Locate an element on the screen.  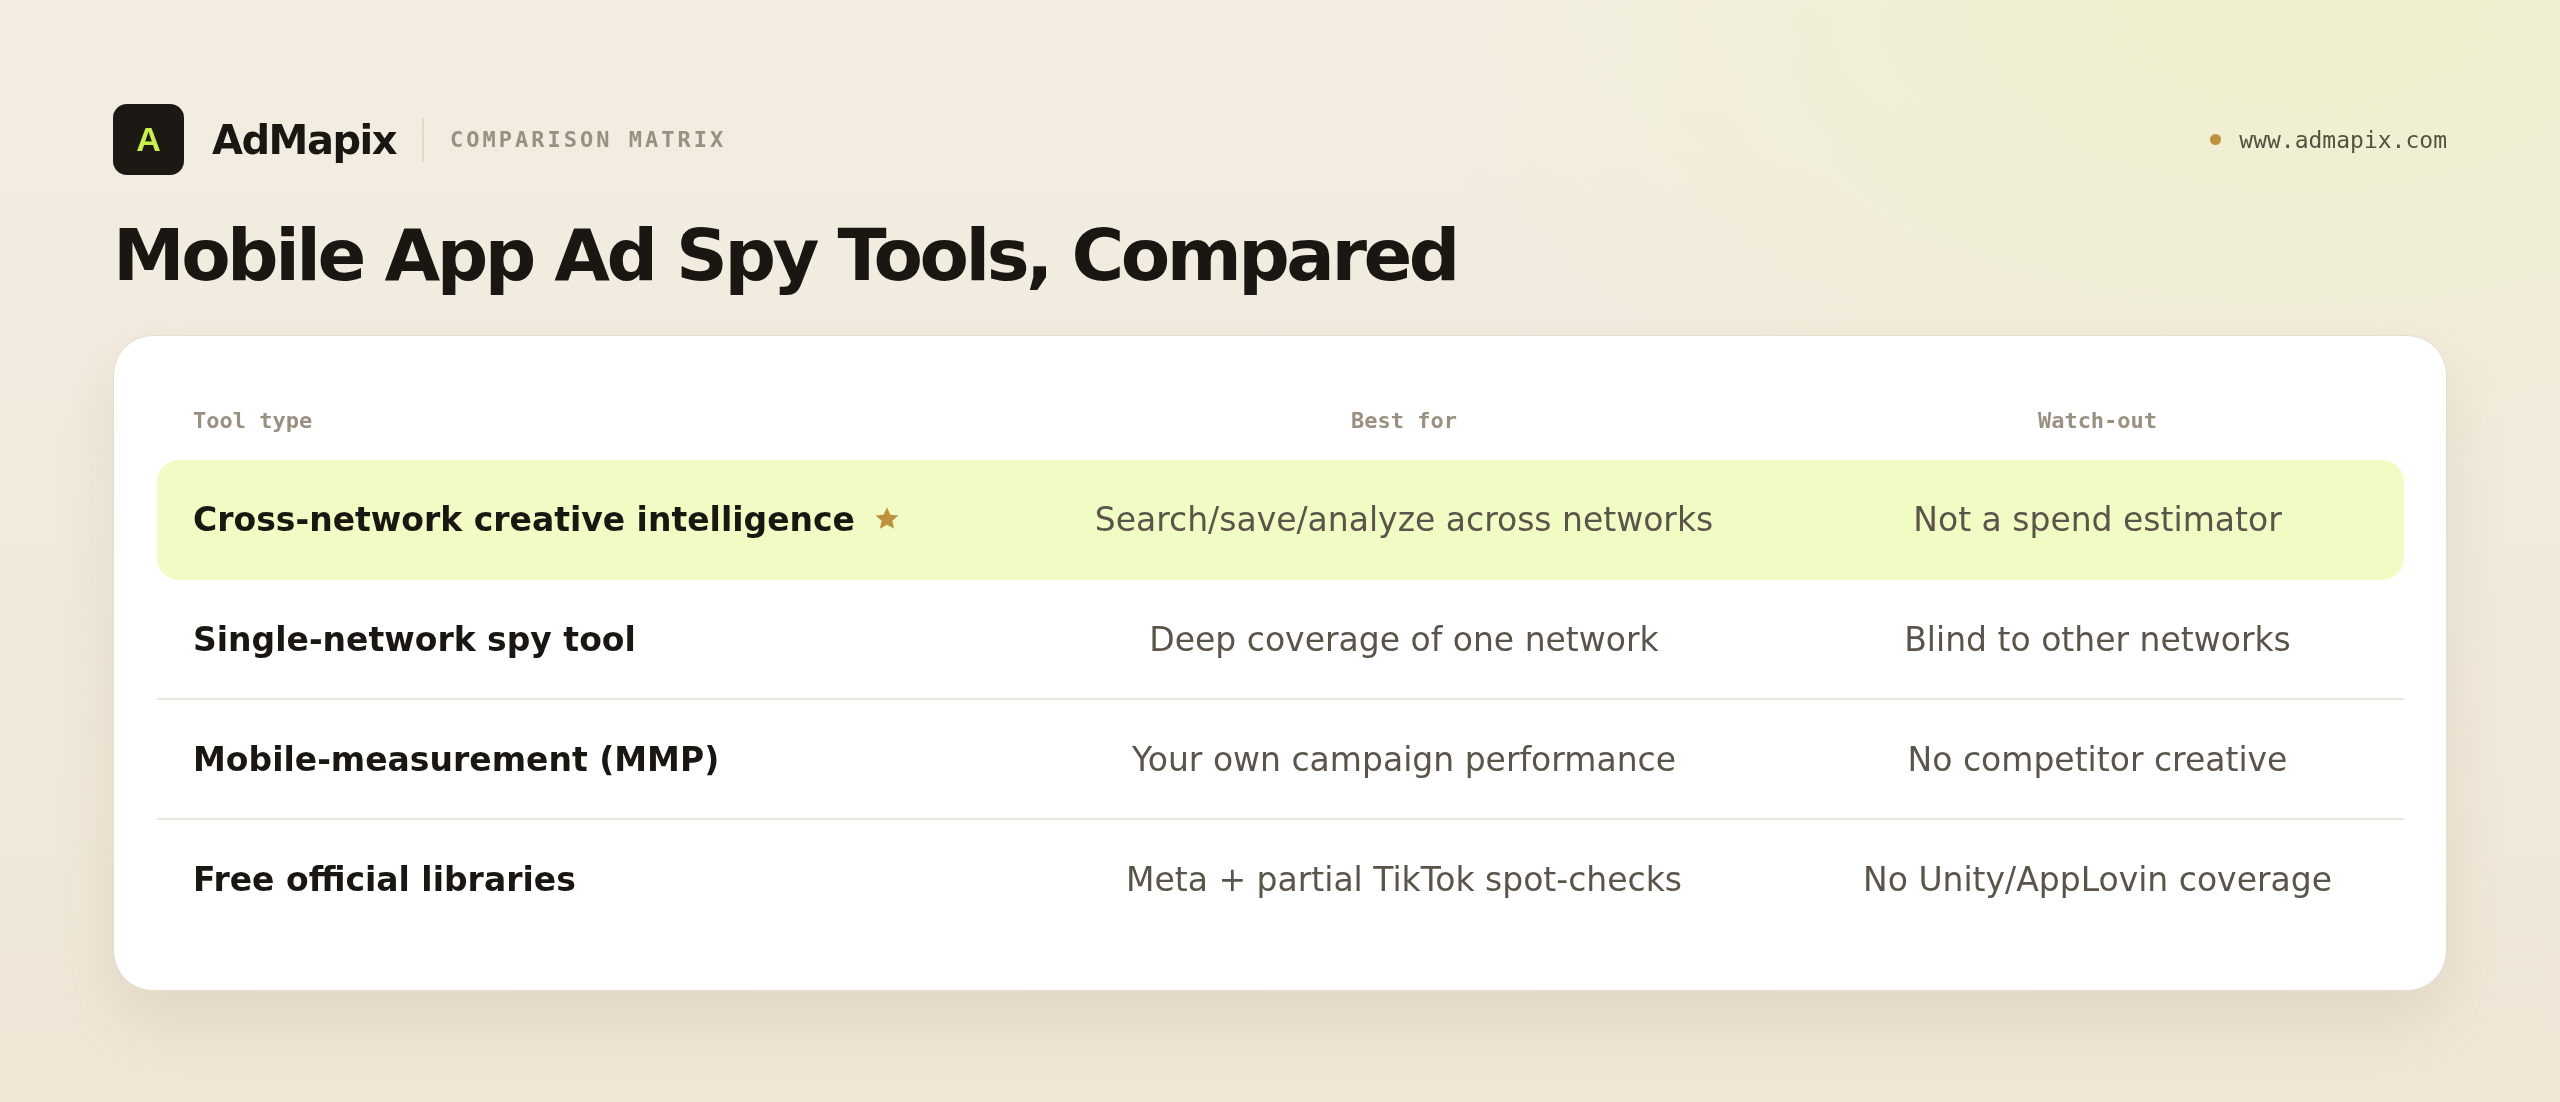
dot-icon is located at coordinates (2216, 139).